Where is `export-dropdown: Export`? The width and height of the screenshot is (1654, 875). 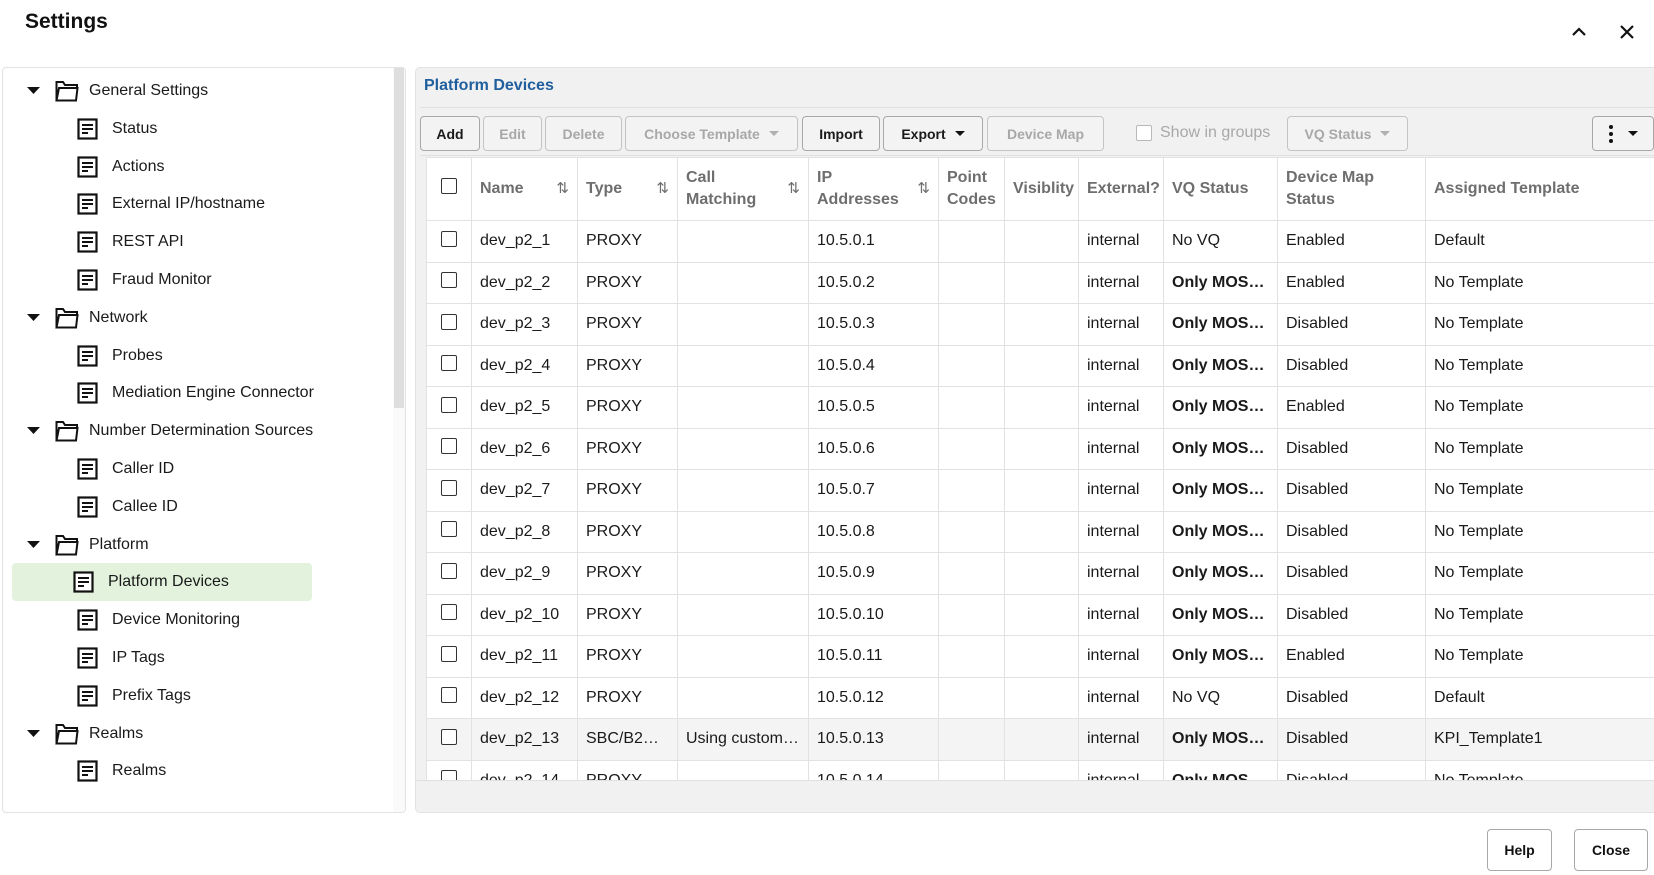
export-dropdown: Export is located at coordinates (933, 133).